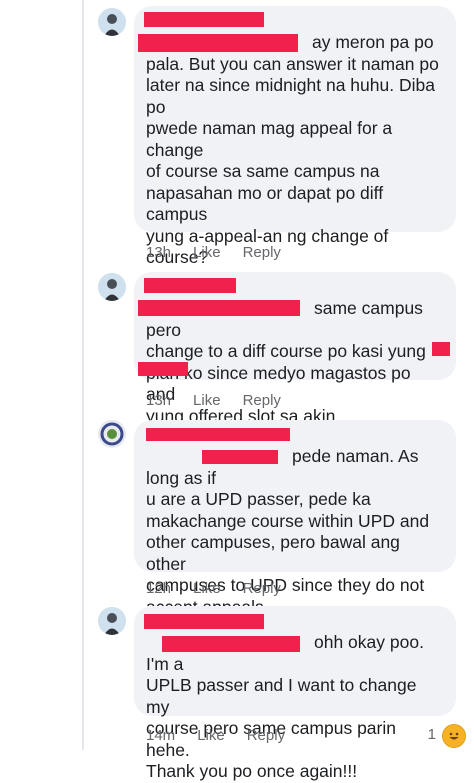 The image size is (474, 783). I want to click on comment-actions: 12h Like Reply, so click(213, 588).